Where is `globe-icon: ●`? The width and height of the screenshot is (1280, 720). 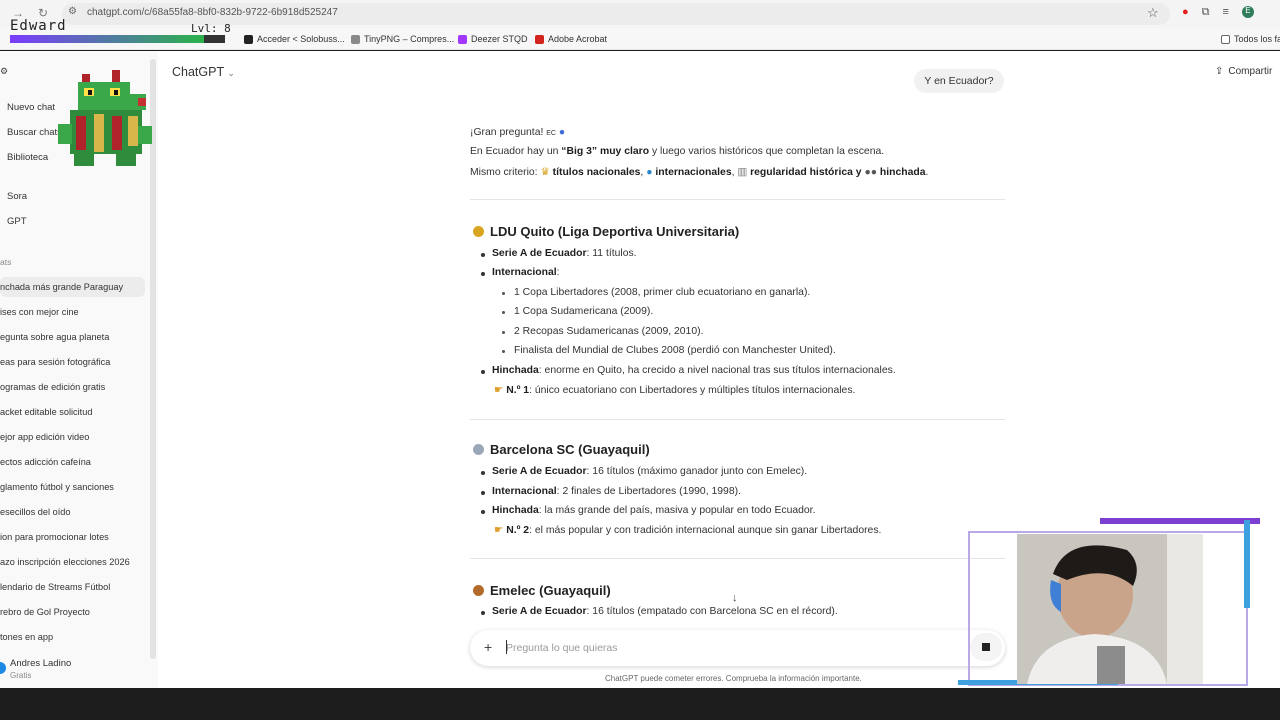 globe-icon: ● is located at coordinates (649, 172).